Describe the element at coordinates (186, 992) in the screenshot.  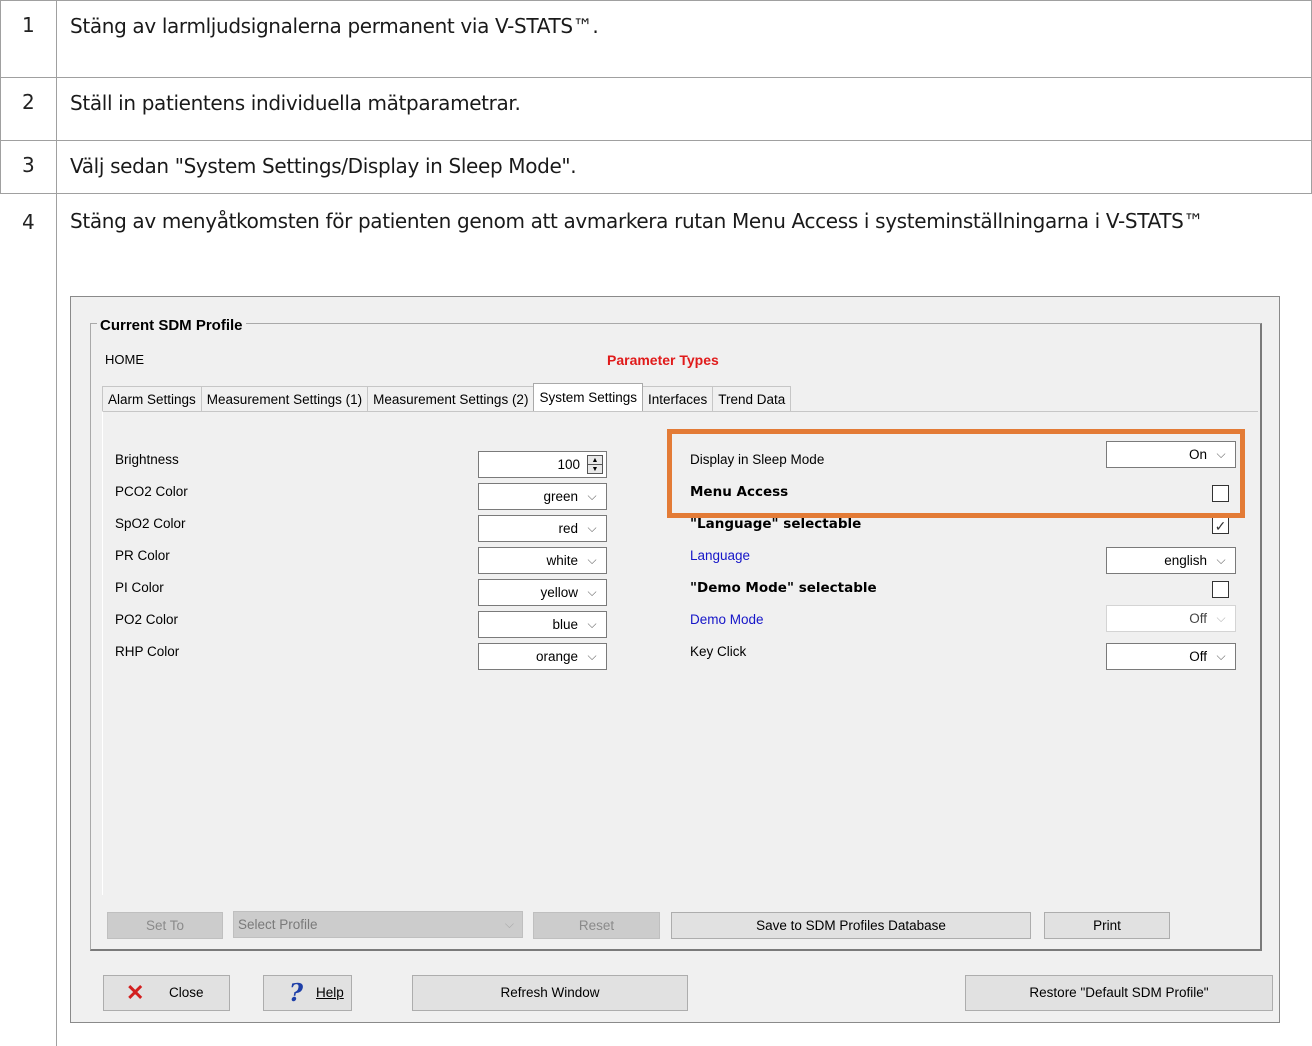
I see `close-label: Close` at that location.